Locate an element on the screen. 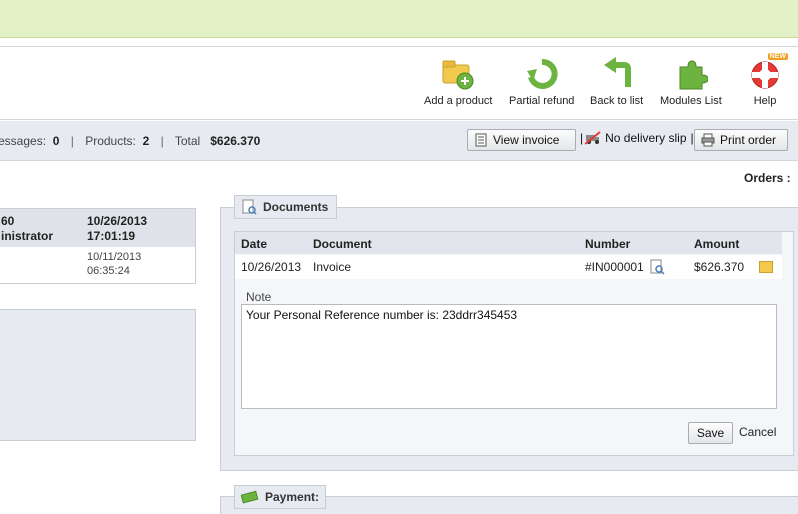 The height and width of the screenshot is (514, 798). view-document-icon is located at coordinates (657, 267).